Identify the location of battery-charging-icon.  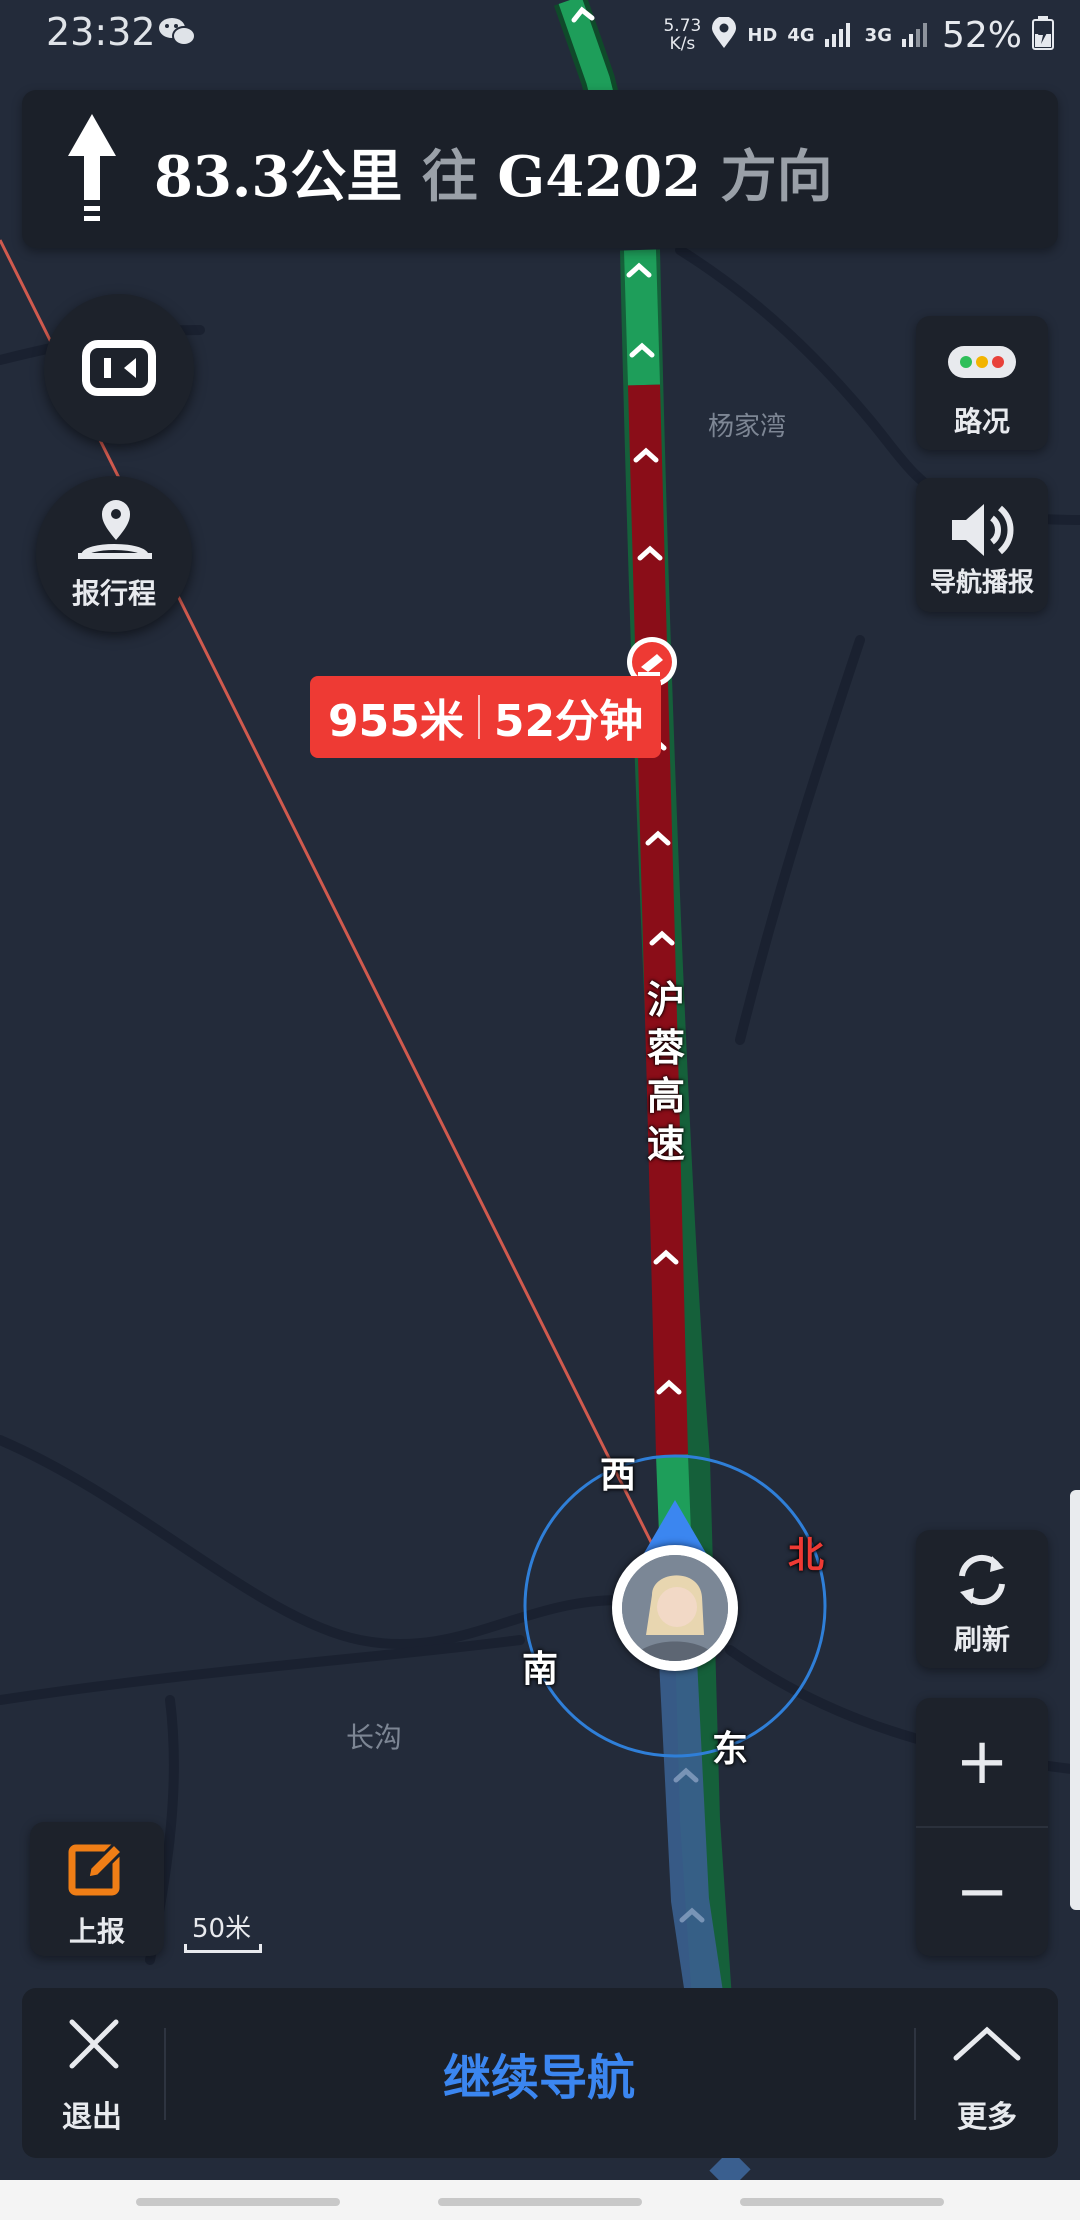
(1043, 35).